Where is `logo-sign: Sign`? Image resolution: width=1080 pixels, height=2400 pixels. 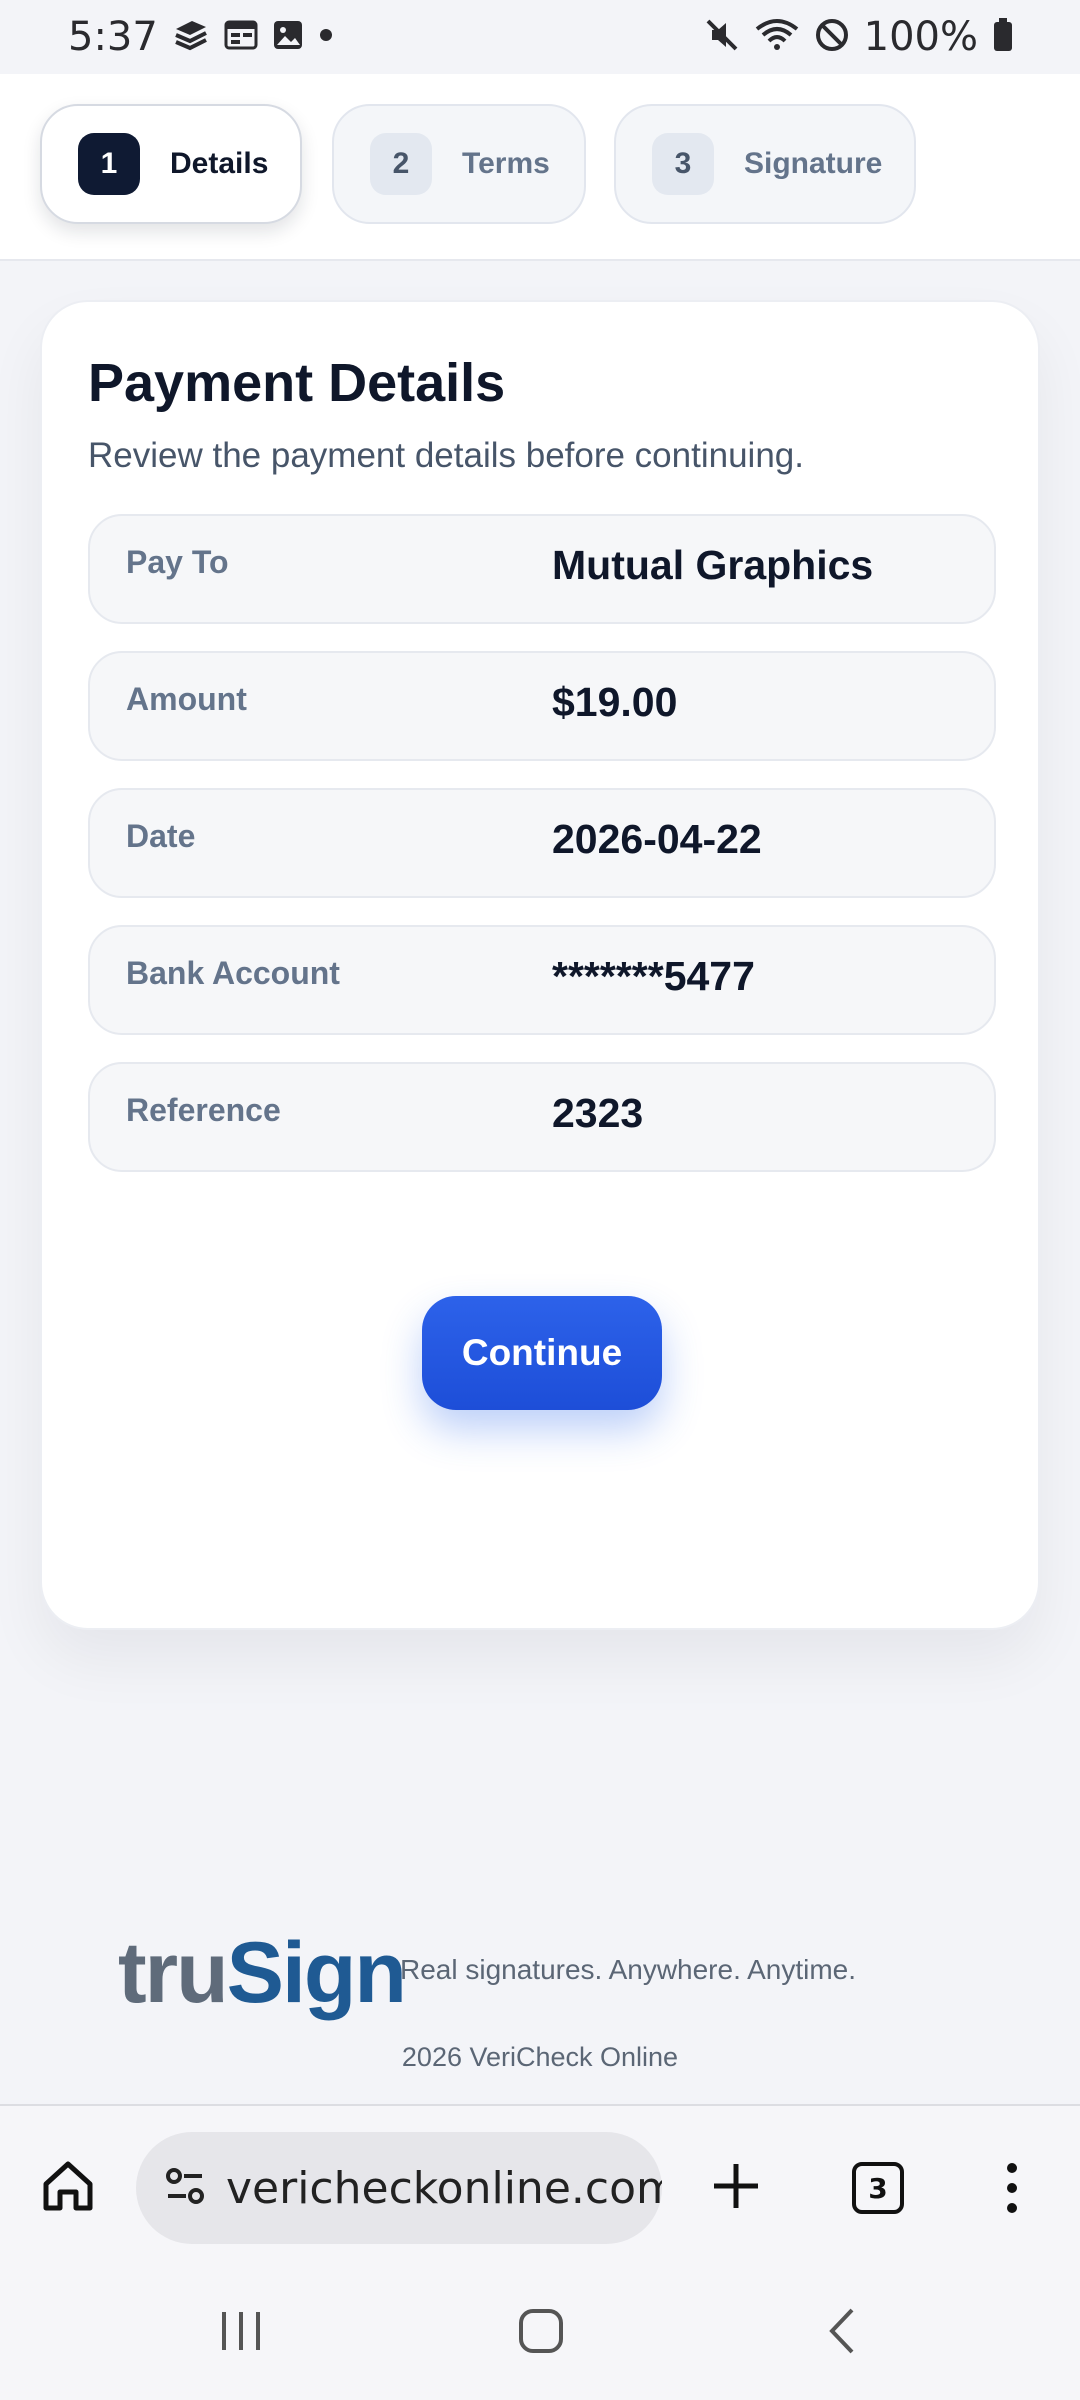
logo-sign: Sign is located at coordinates (316, 1973).